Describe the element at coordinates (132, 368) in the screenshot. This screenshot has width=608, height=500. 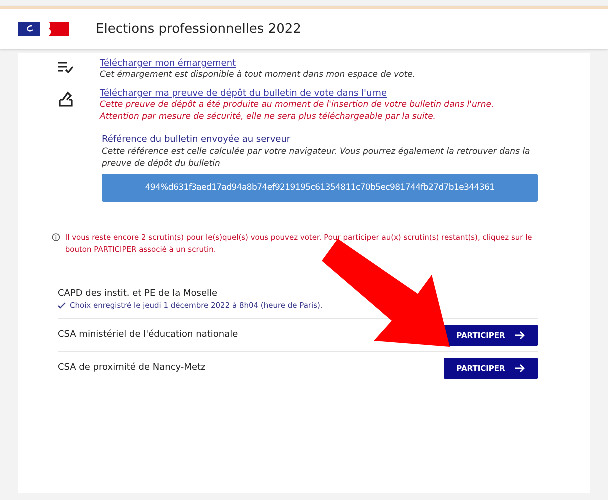
I see `election-name: CSA de proximité de Nancy-Metz` at that location.